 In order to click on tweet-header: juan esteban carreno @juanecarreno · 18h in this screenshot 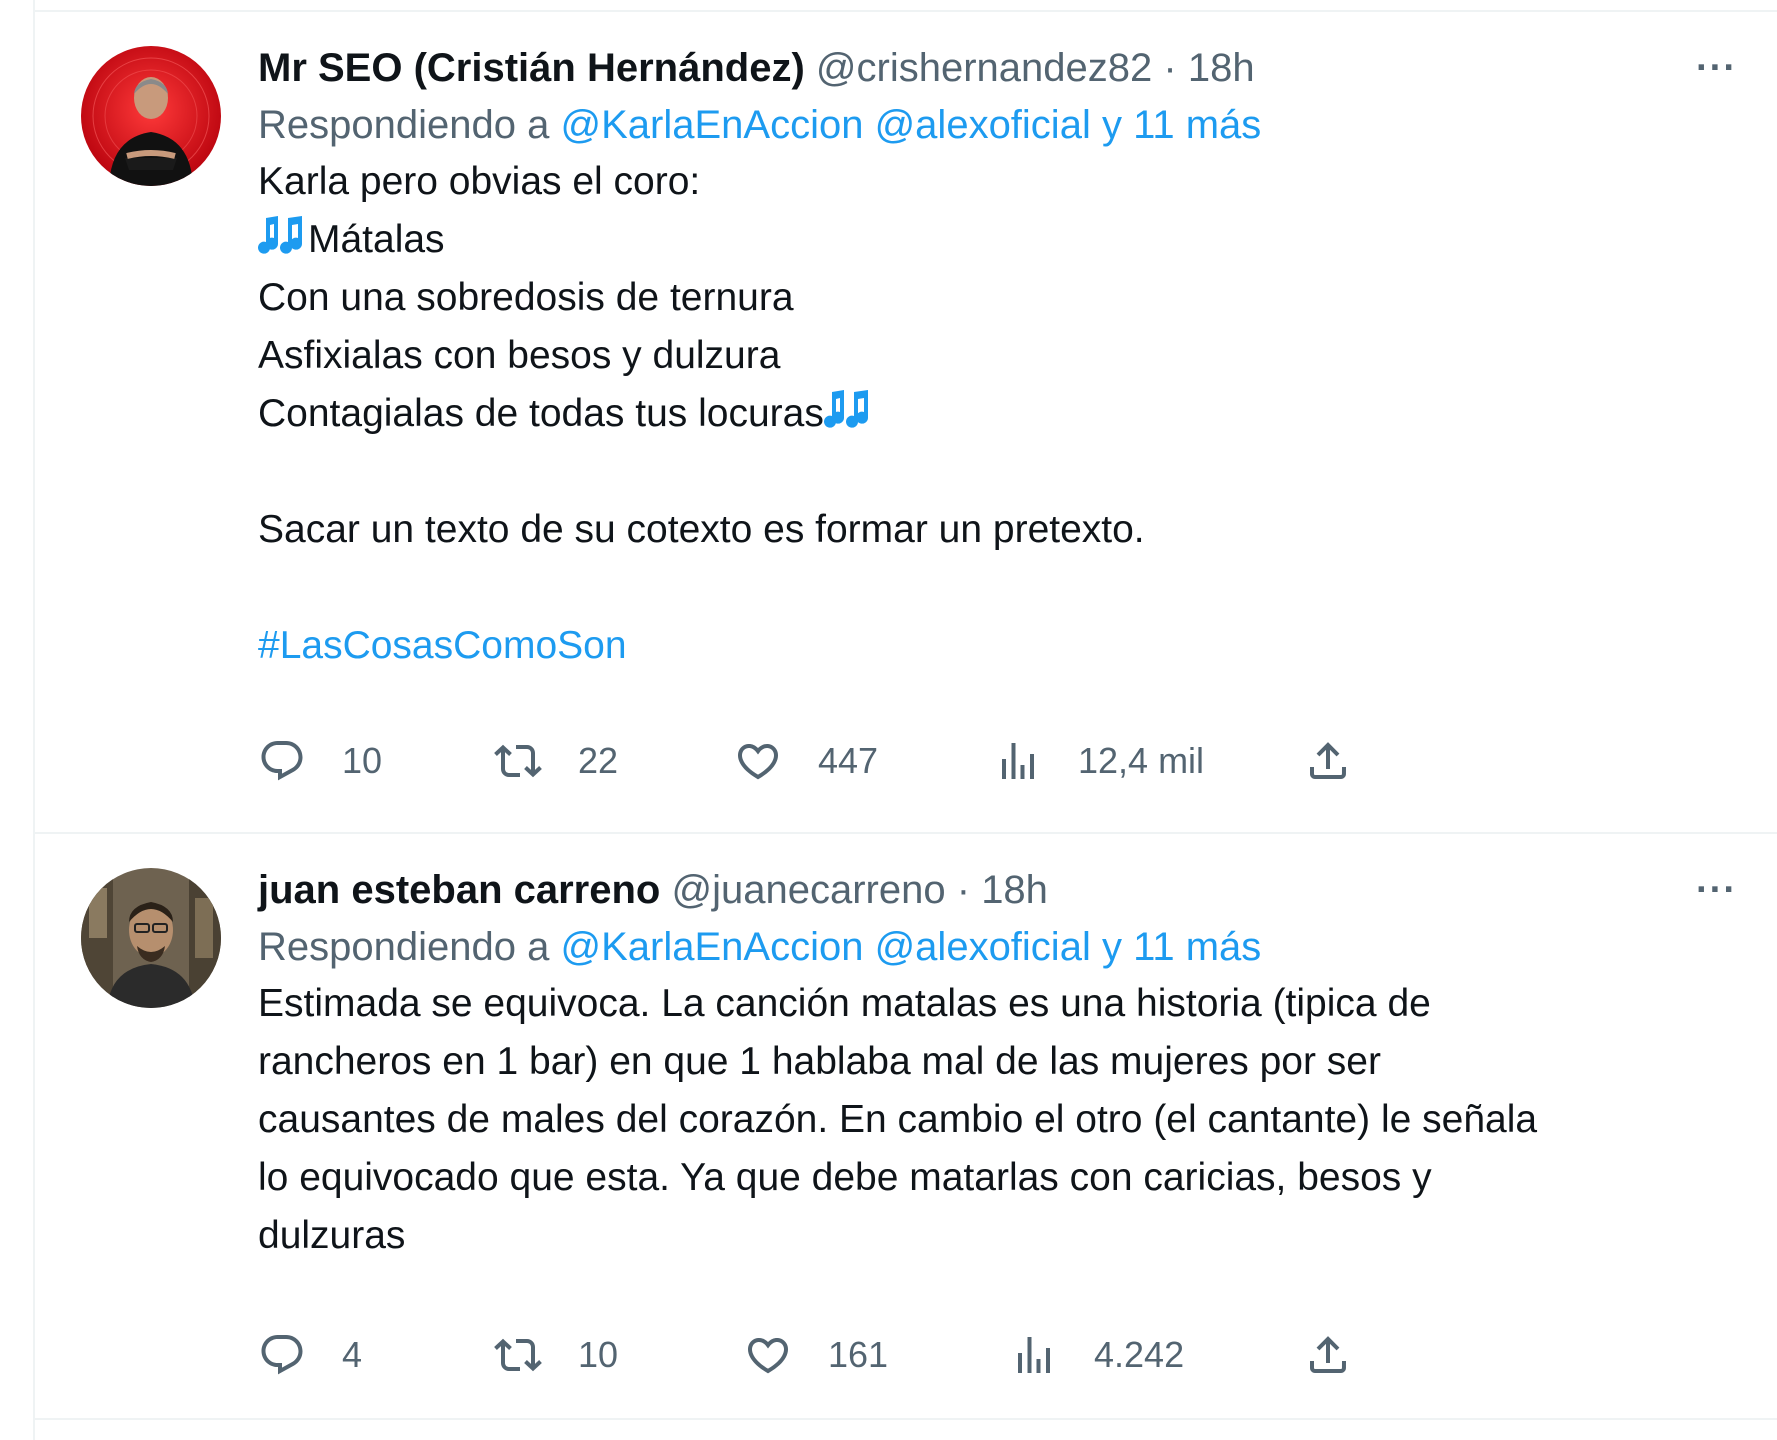, I will do `click(997, 890)`.